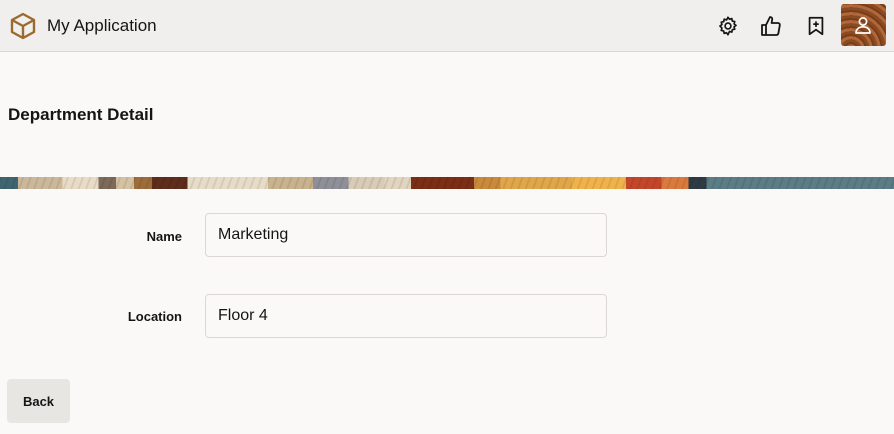 The image size is (894, 434). Describe the element at coordinates (406, 316) in the screenshot. I see `location-input` at that location.